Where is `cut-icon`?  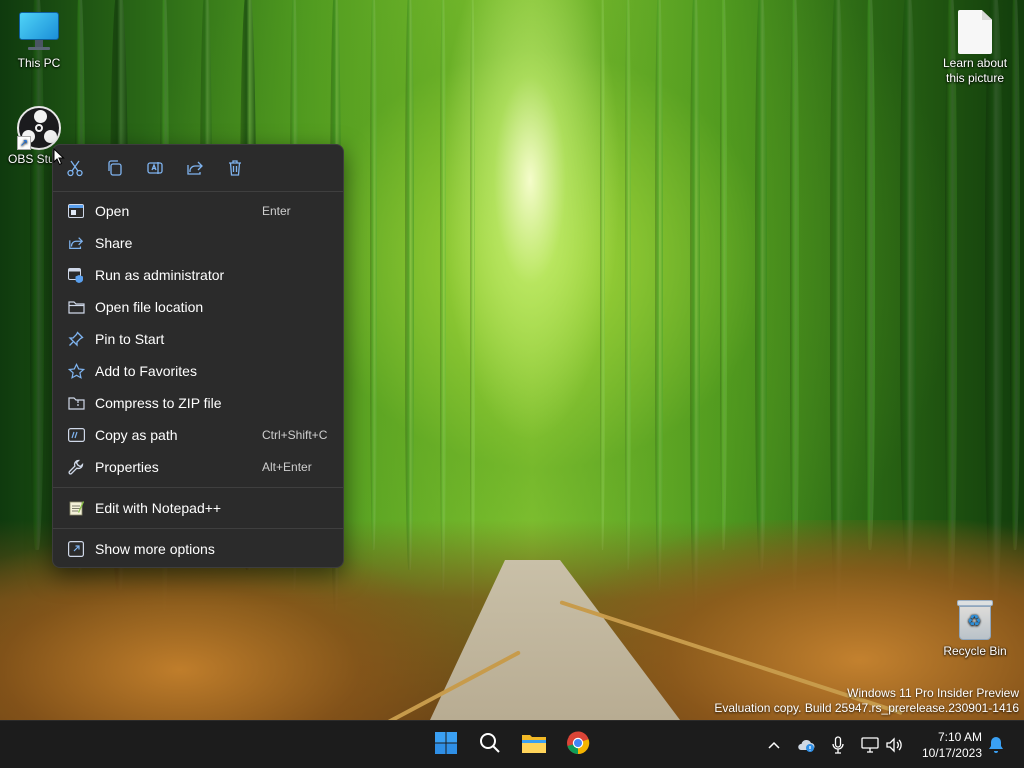 cut-icon is located at coordinates (75, 168).